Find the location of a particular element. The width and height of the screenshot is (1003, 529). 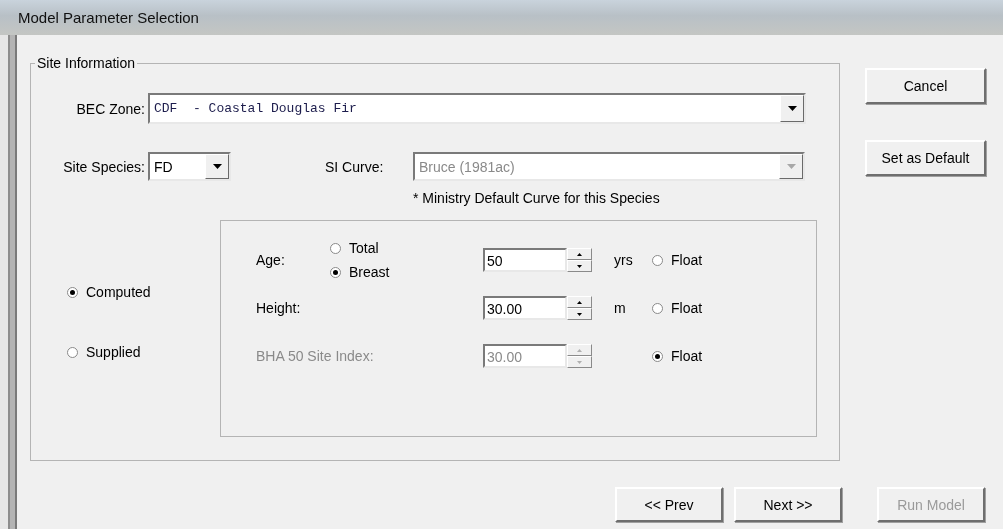

field-label: Height: is located at coordinates (278, 308).